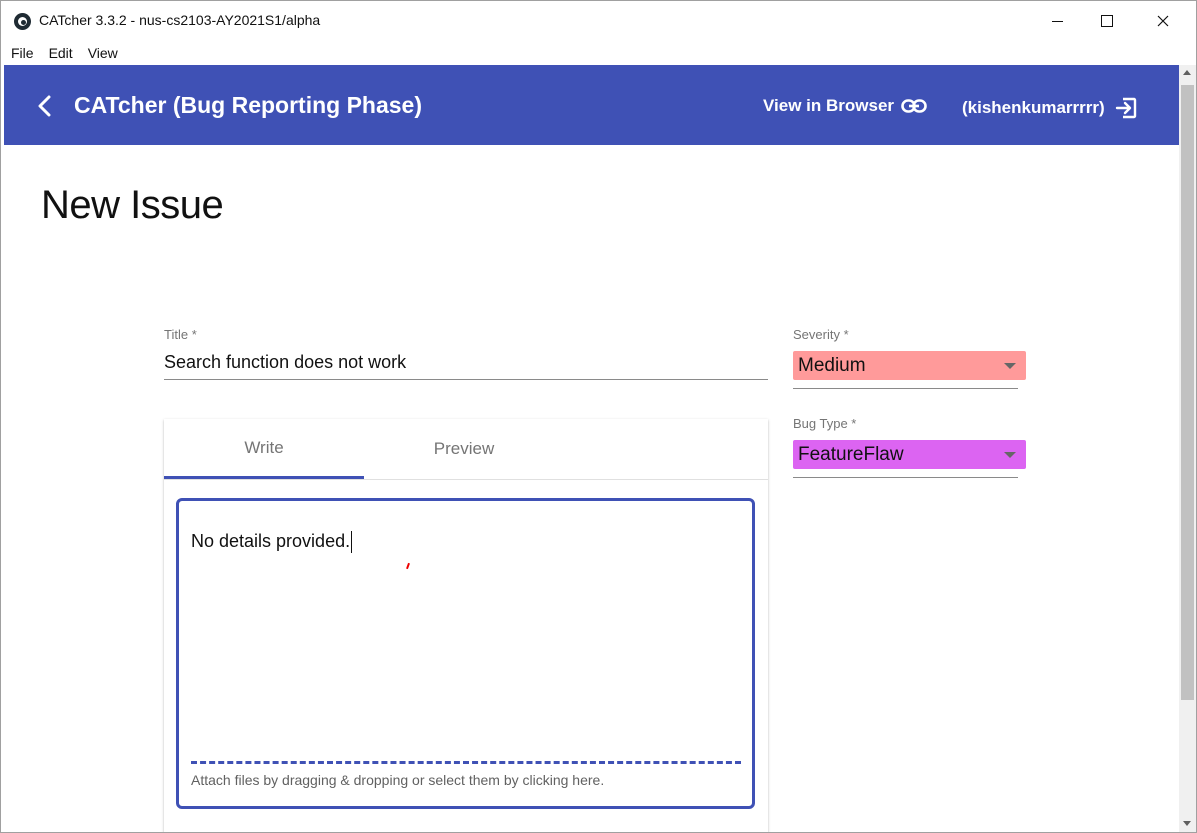  Describe the element at coordinates (466, 479) in the screenshot. I see `tab-divider` at that location.